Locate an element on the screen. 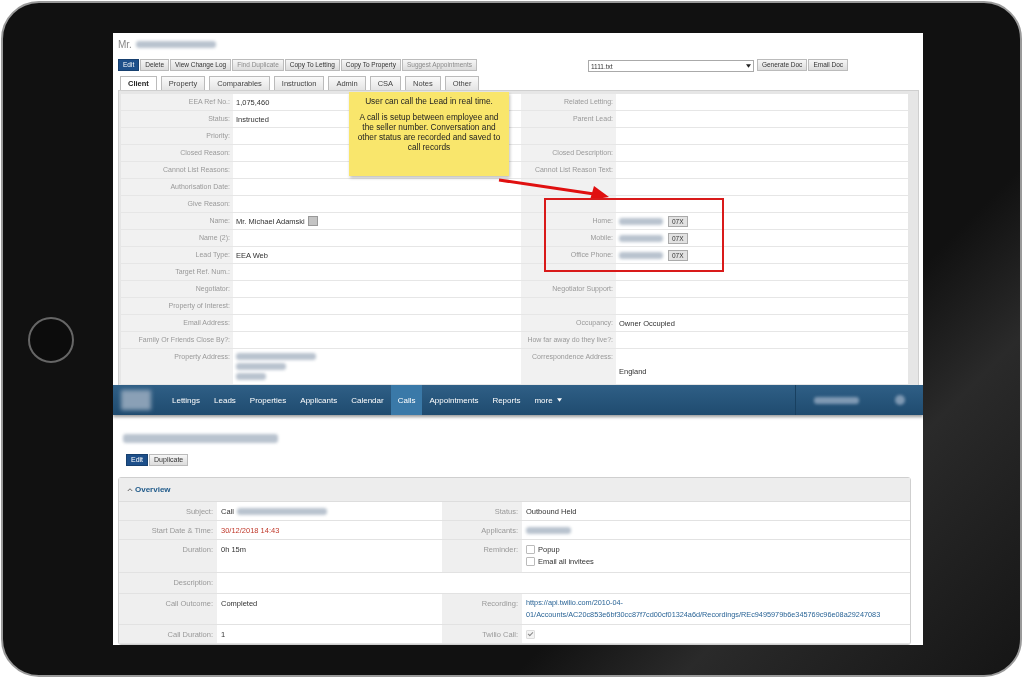  blurred-icon is located at coordinates (900, 400).